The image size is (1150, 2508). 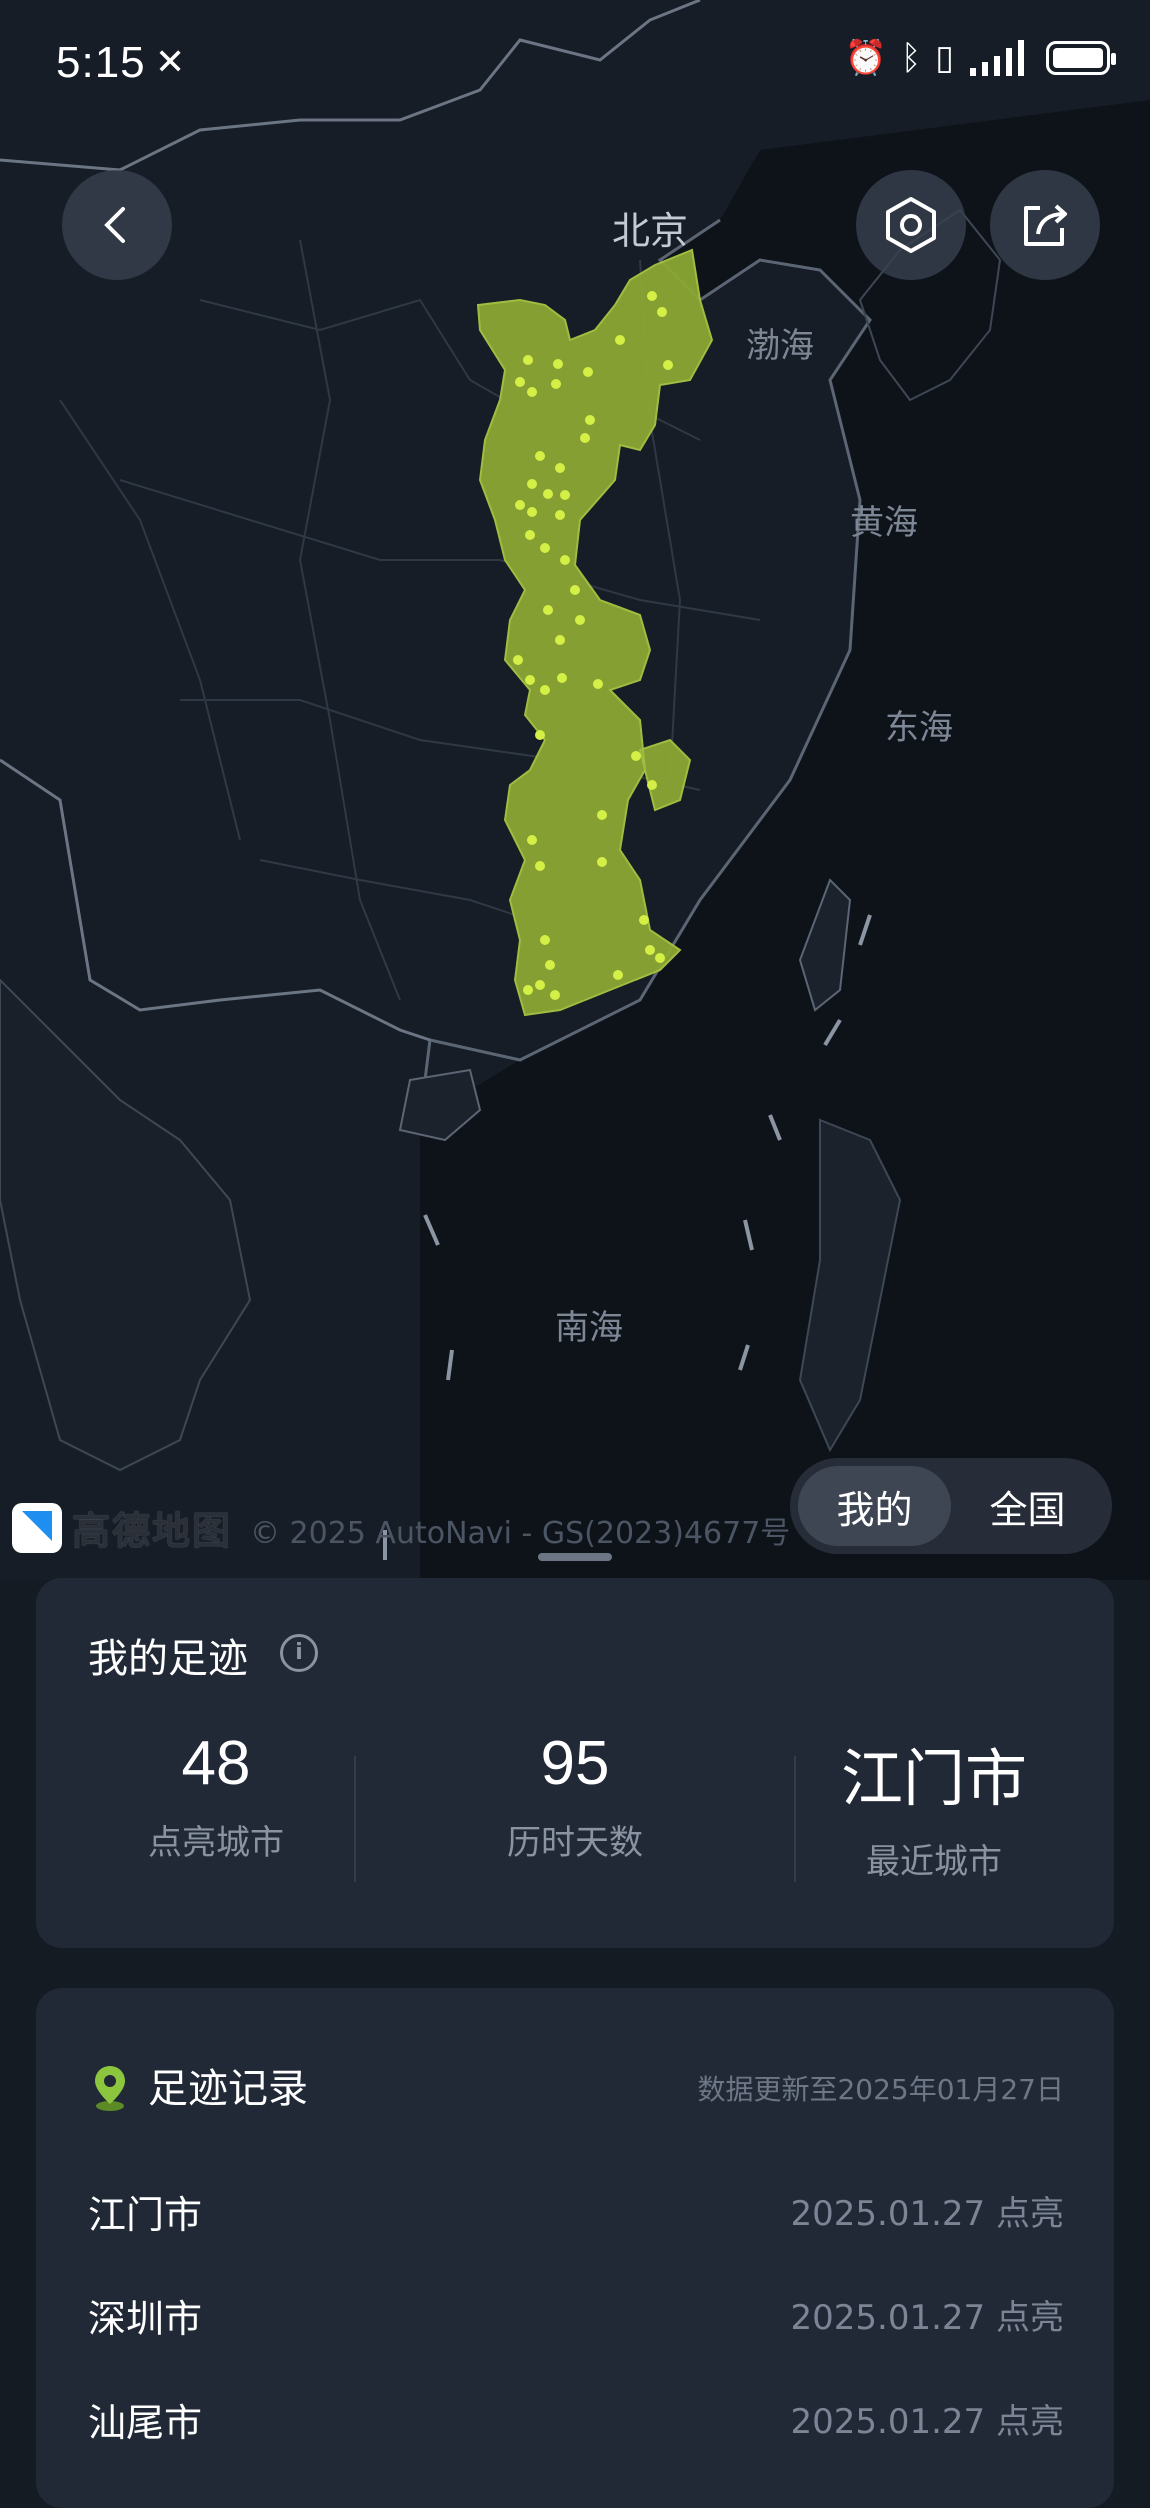 I want to click on update-timestamp: 数据更新至2025年01月27日, so click(x=880, y=2089).